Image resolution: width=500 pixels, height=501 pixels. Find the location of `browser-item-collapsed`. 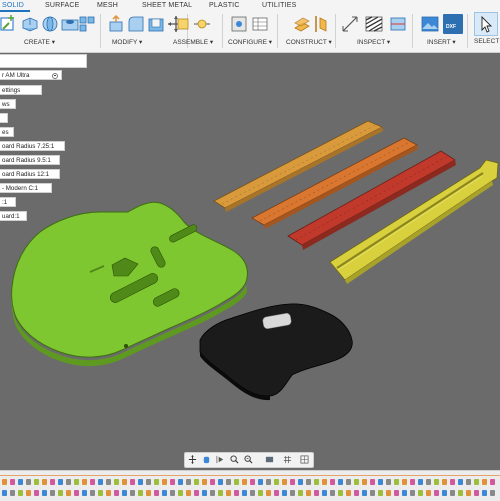

browser-item-collapsed is located at coordinates (4, 118).